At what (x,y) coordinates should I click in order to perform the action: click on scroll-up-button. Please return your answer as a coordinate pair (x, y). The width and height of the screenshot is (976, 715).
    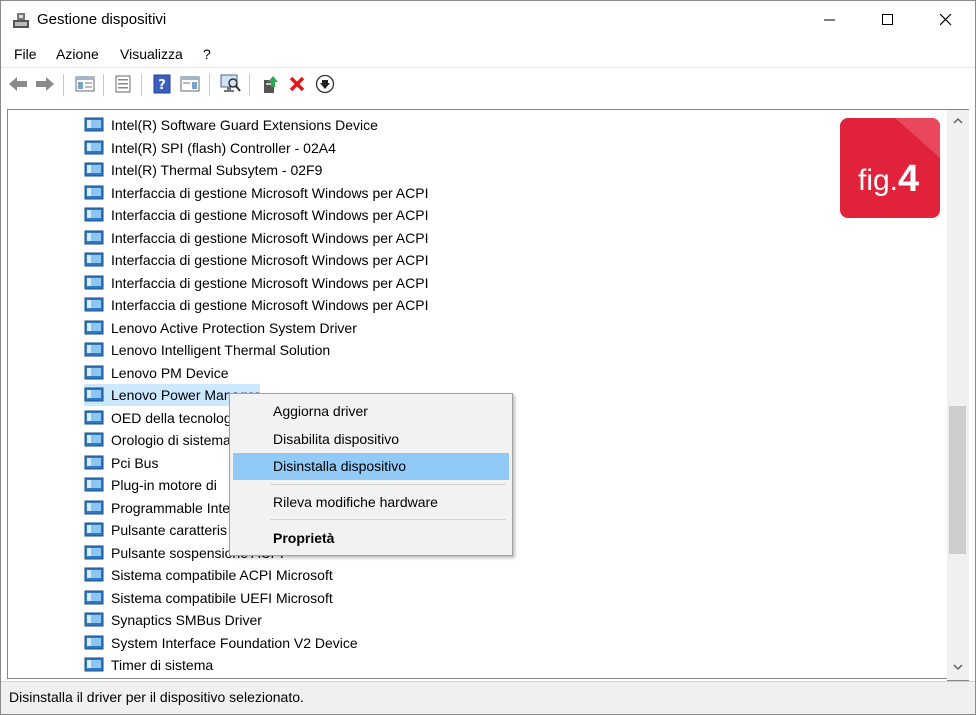
    Looking at the image, I should click on (958, 121).